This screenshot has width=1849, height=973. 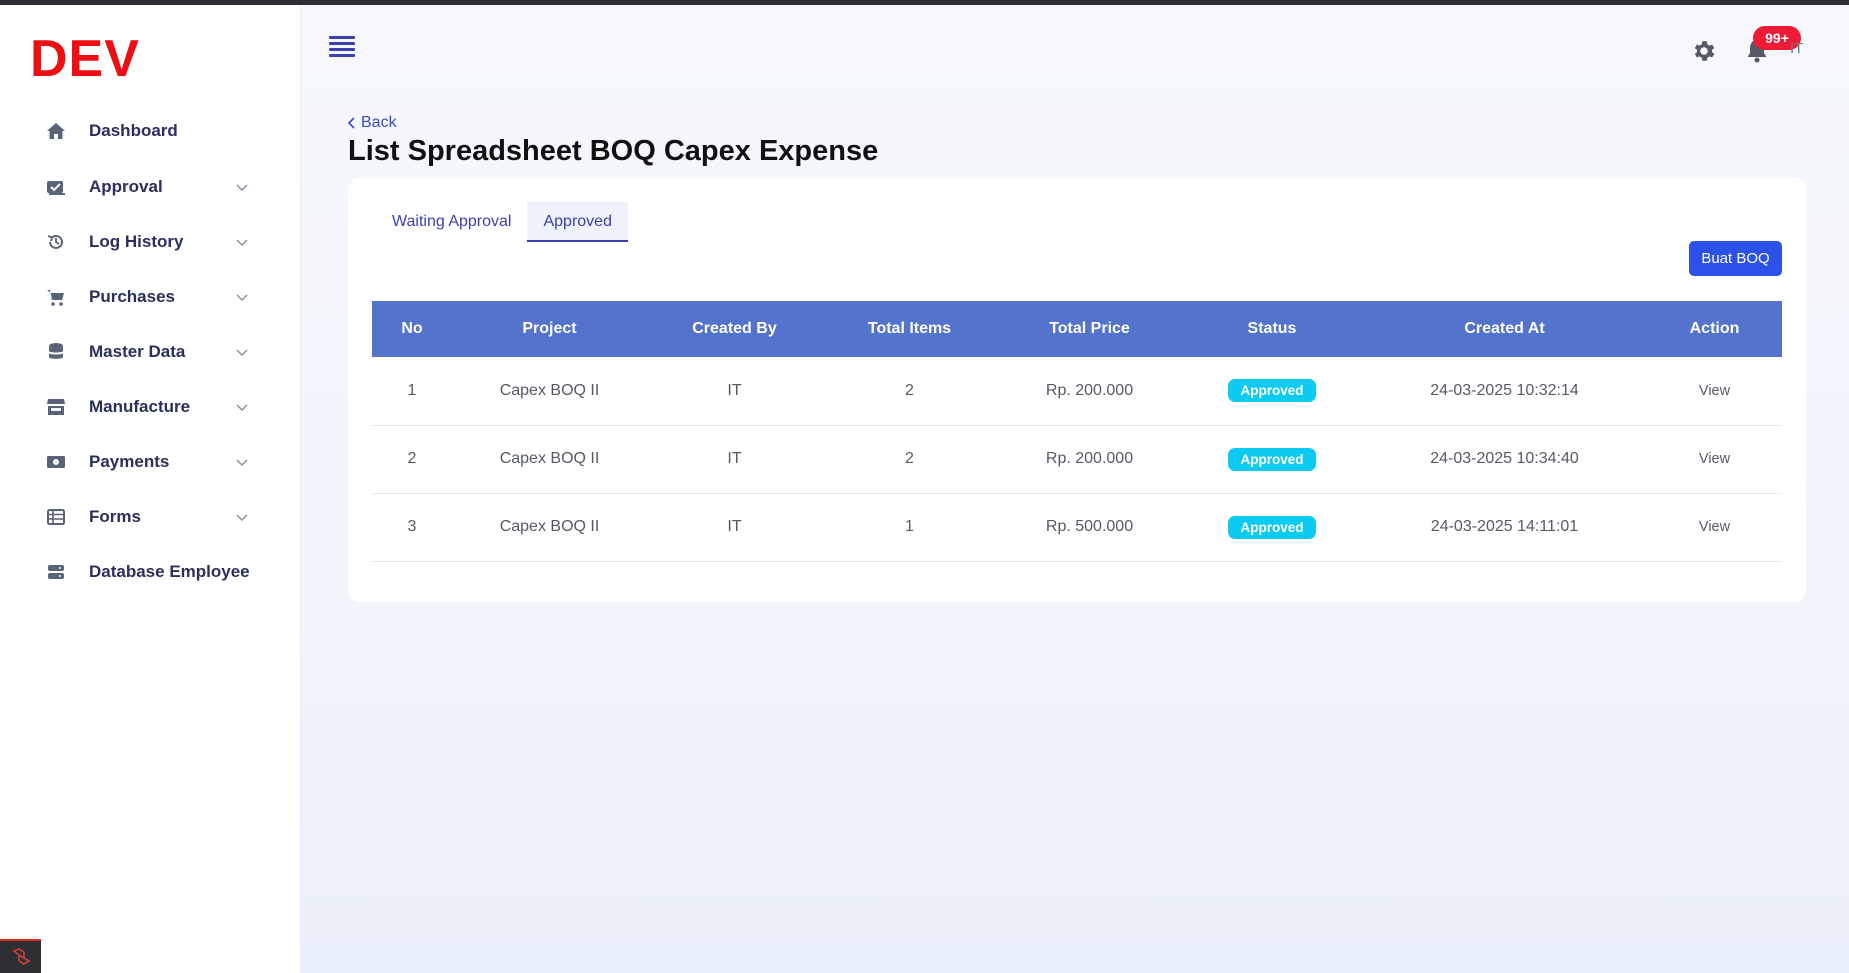 What do you see at coordinates (351, 123) in the screenshot?
I see `chevron-left-icon` at bounding box center [351, 123].